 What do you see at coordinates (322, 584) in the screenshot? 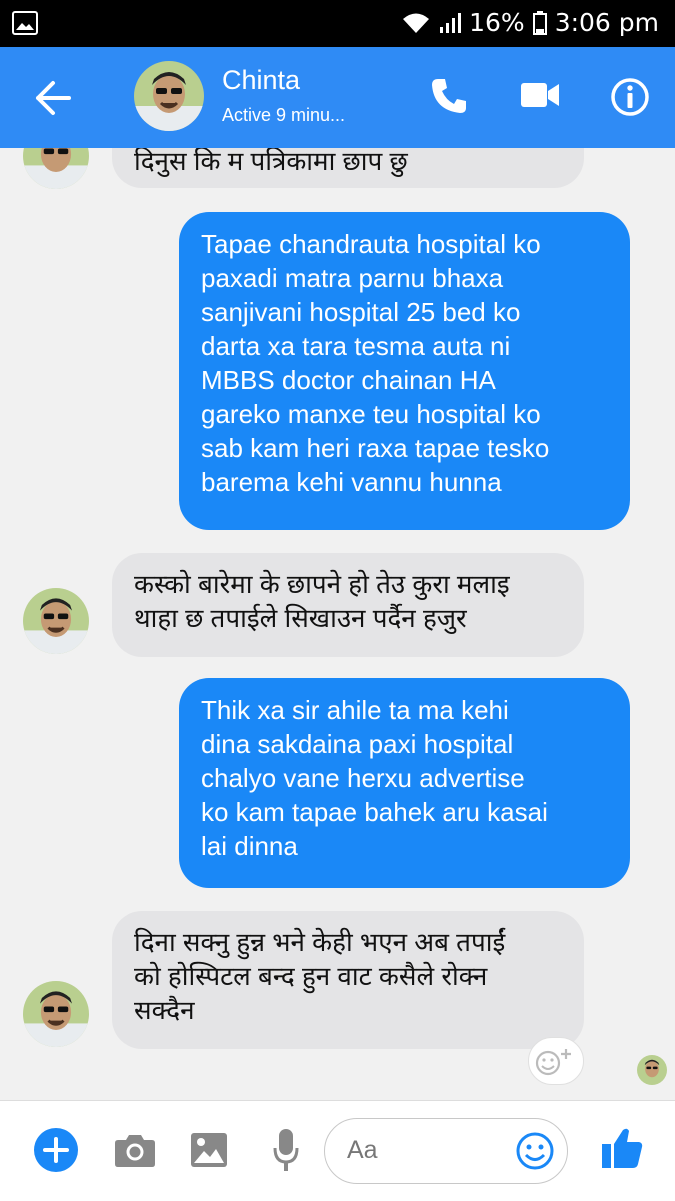
I see `message-line: कस्को बारेमा के छापने हो तेउ कुरा मलाइ` at bounding box center [322, 584].